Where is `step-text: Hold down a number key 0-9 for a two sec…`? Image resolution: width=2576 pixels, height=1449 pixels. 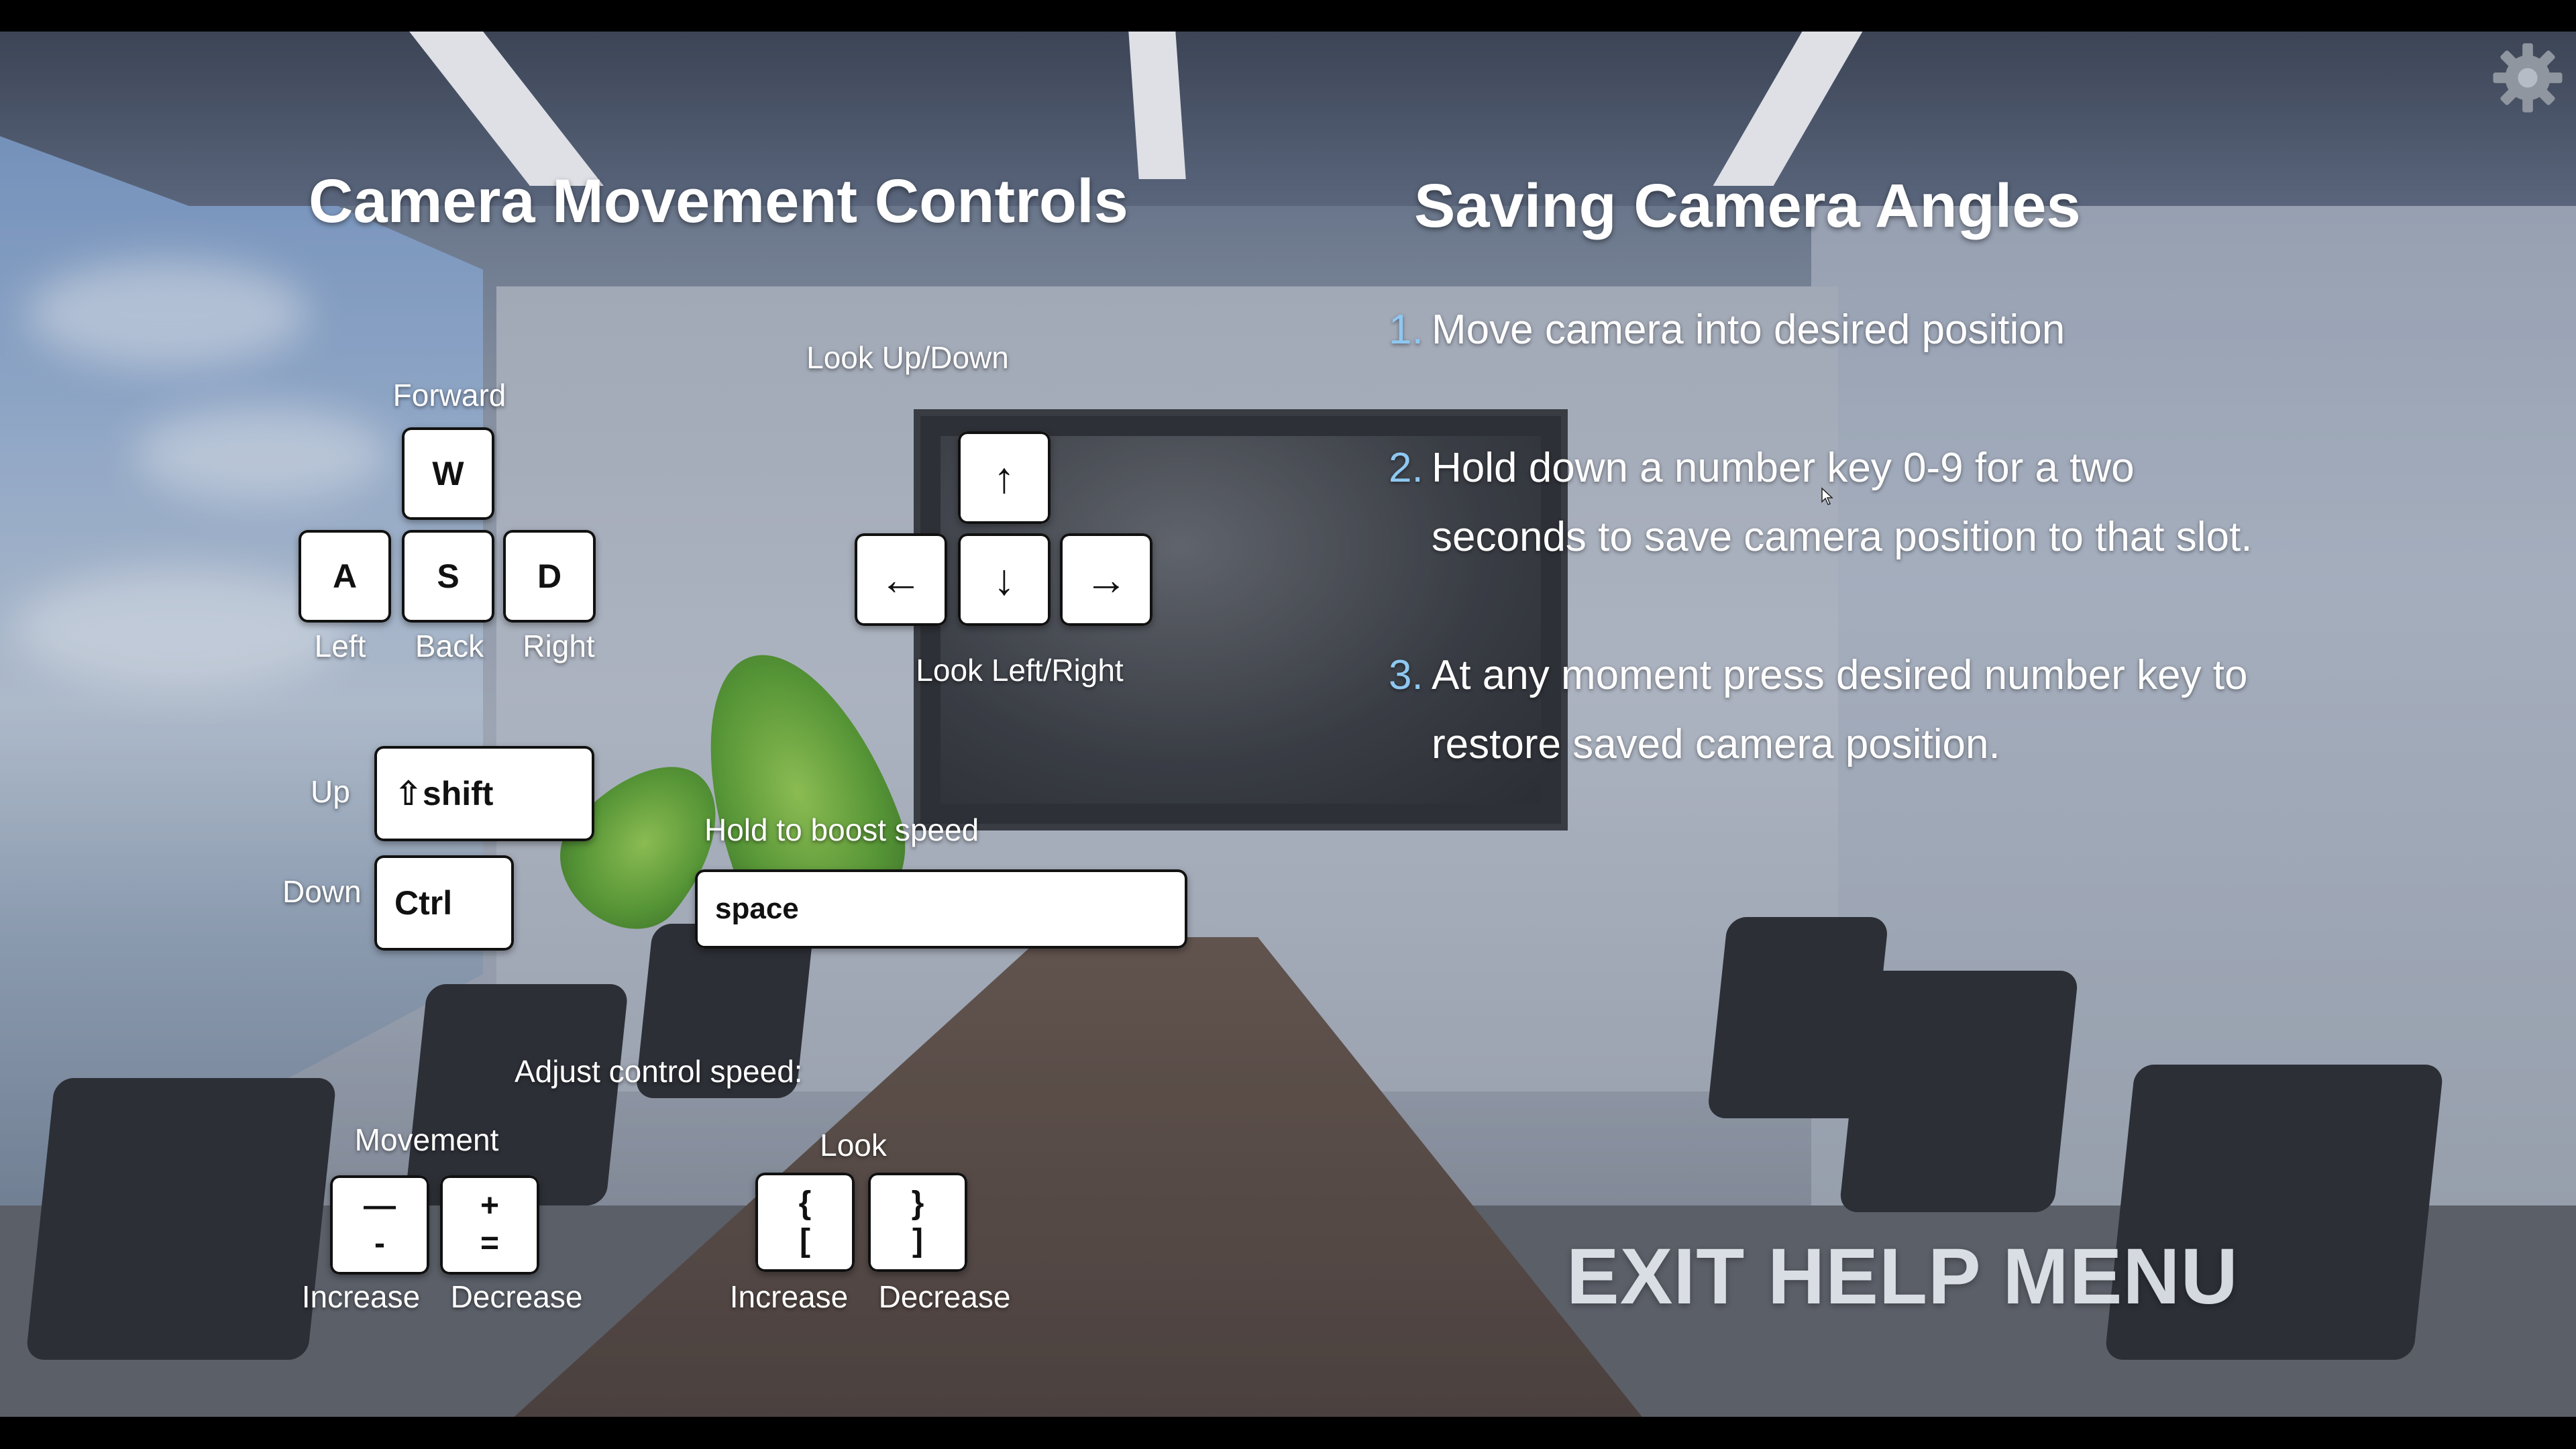
step-text: Hold down a number key 0-9 for a two sec… is located at coordinates (1842, 502).